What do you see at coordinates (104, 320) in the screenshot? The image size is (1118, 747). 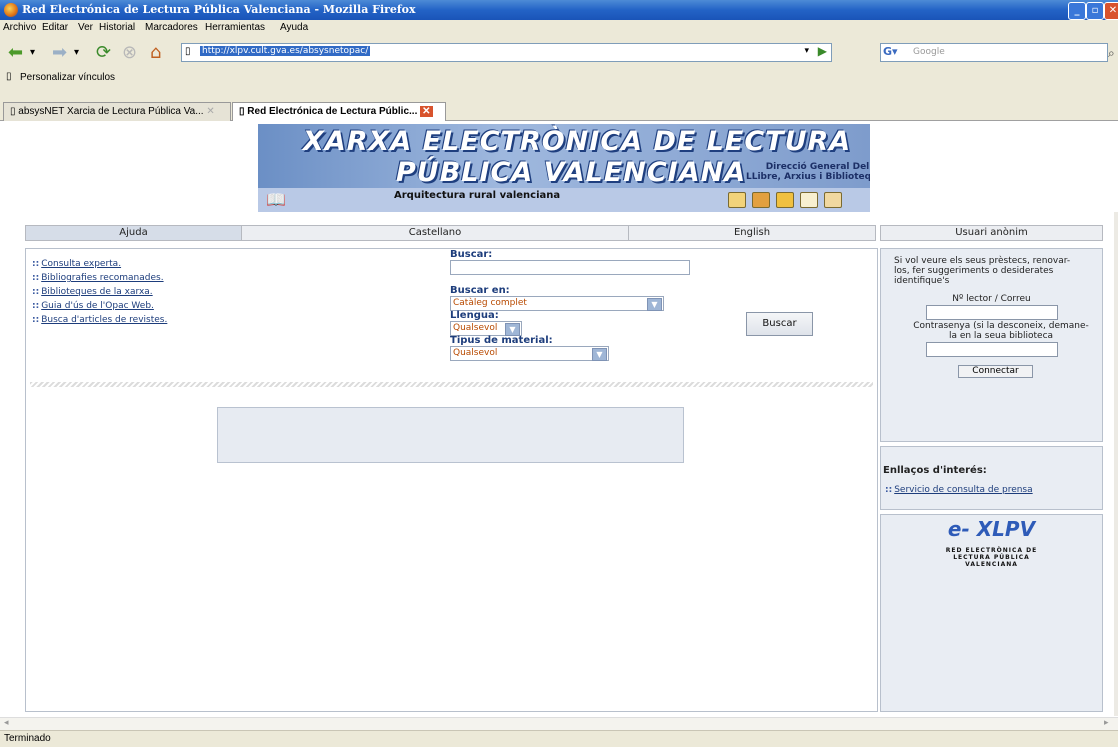 I see `link-text: Busca d'articles de revistes.` at bounding box center [104, 320].